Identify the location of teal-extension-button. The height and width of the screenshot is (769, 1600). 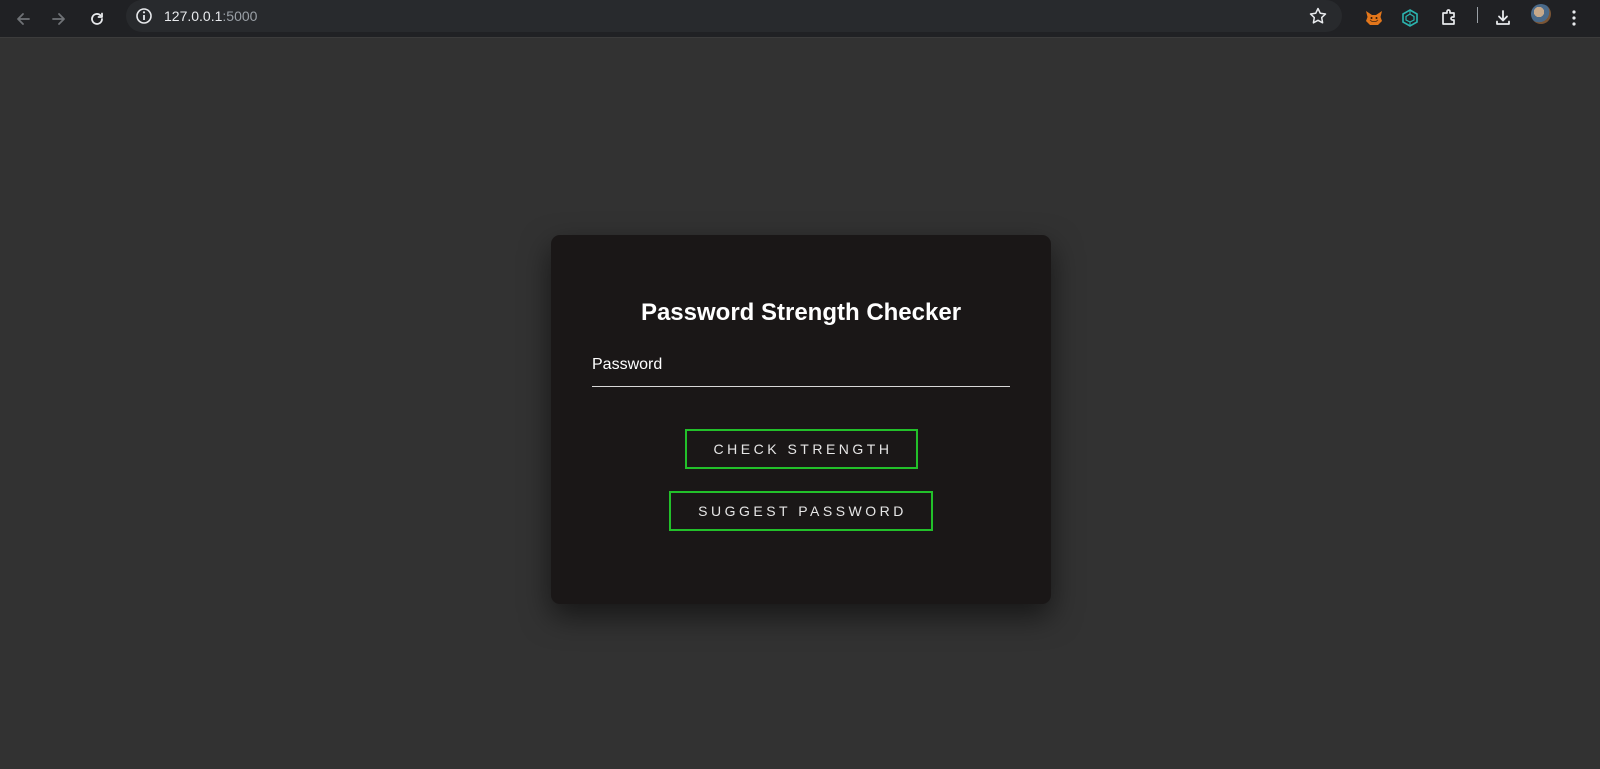
(1410, 18).